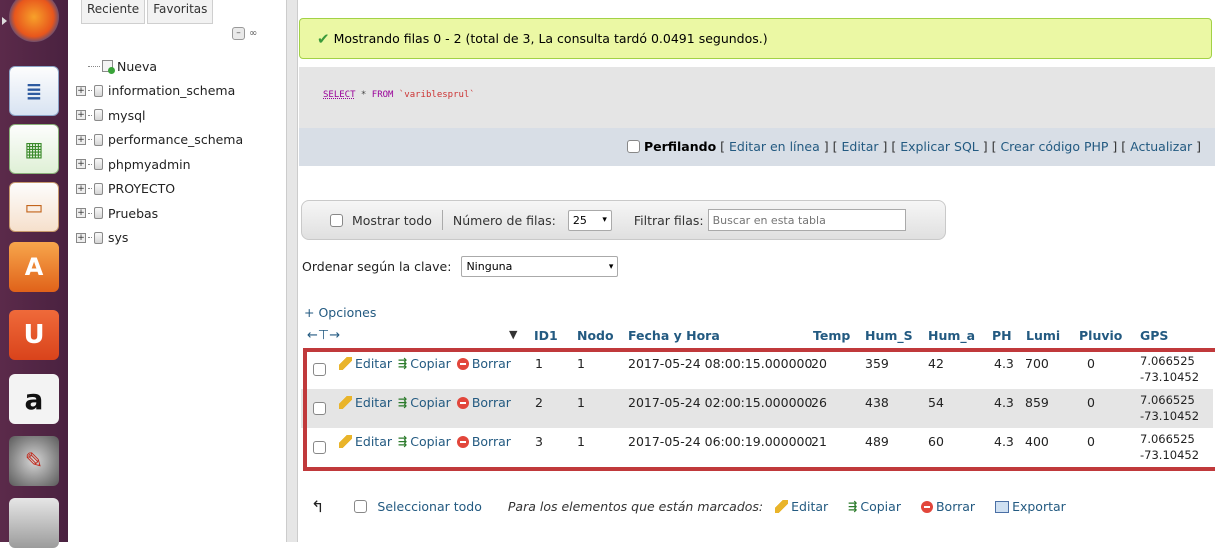 The image size is (1215, 548). What do you see at coordinates (159, 189) in the screenshot?
I see `tree-item-proyecto: + PROYECTO` at bounding box center [159, 189].